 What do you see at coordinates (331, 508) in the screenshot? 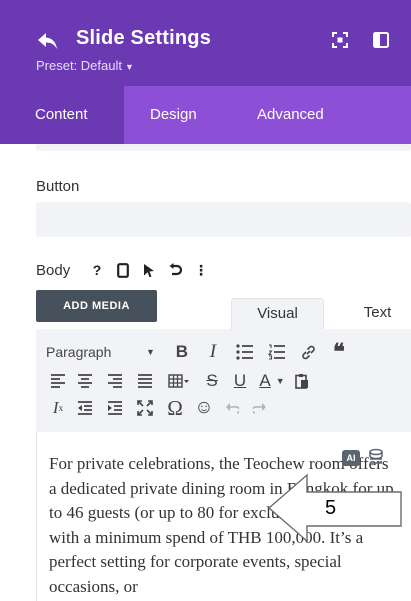
I see `callout-number: 5` at bounding box center [331, 508].